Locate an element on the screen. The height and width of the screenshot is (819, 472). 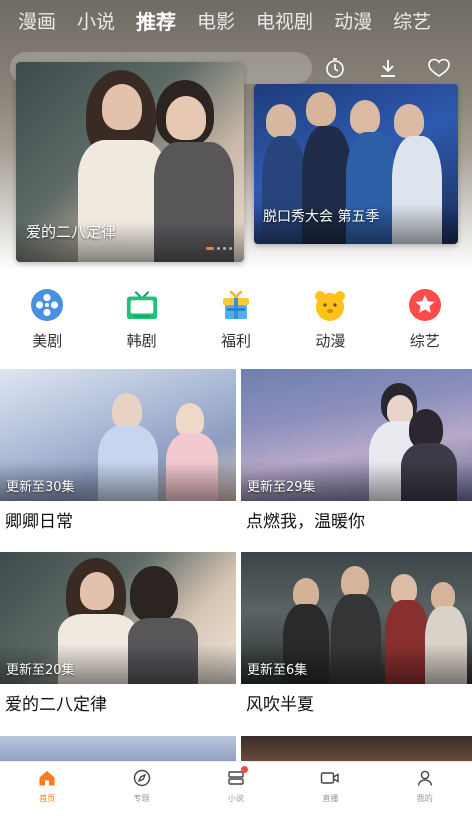
show-poster: 更新至29集 is located at coordinates (356, 435).